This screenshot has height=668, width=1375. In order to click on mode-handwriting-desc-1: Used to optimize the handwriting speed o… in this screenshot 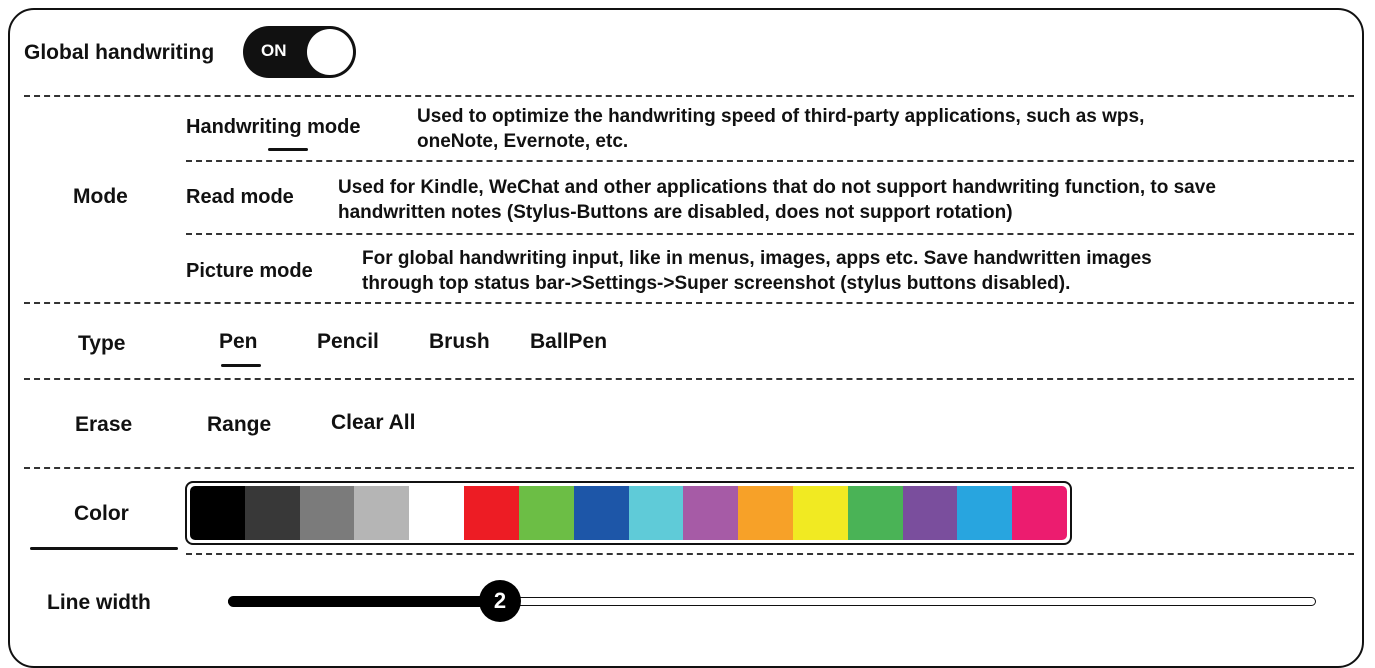, I will do `click(781, 116)`.